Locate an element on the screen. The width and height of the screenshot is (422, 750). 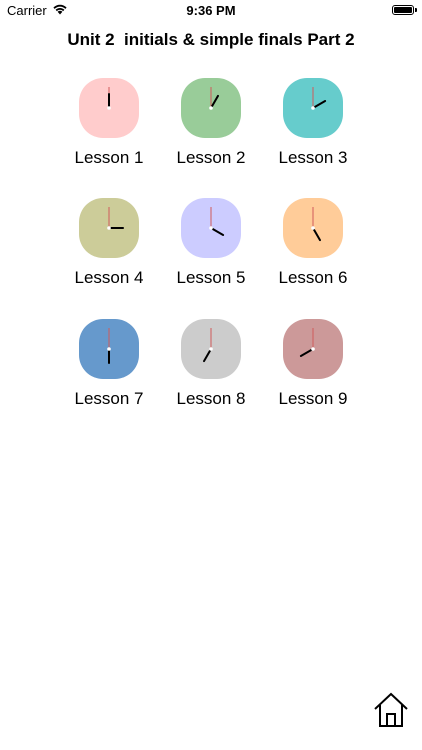
lesson-1-button: Lesson 1 is located at coordinates (109, 128).